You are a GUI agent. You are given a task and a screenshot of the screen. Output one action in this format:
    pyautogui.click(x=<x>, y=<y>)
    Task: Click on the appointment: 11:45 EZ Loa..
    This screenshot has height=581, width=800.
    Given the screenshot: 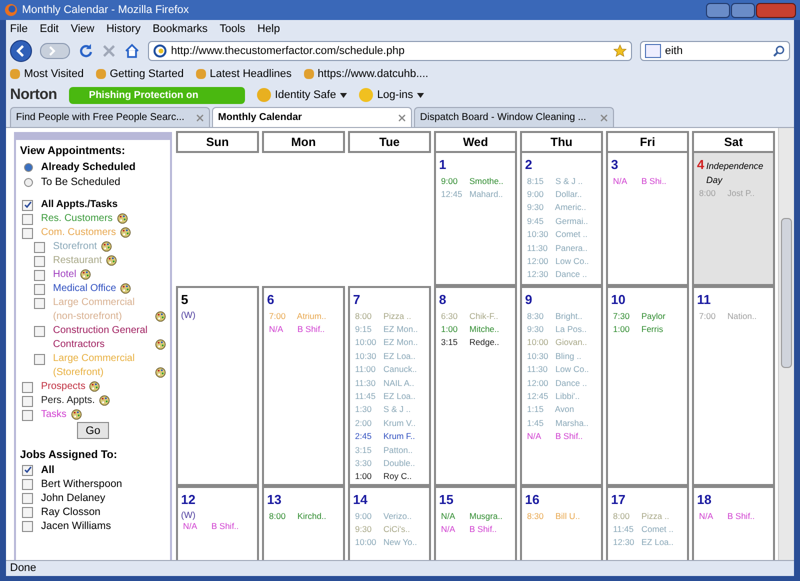 What is the action you would take?
    pyautogui.click(x=389, y=397)
    